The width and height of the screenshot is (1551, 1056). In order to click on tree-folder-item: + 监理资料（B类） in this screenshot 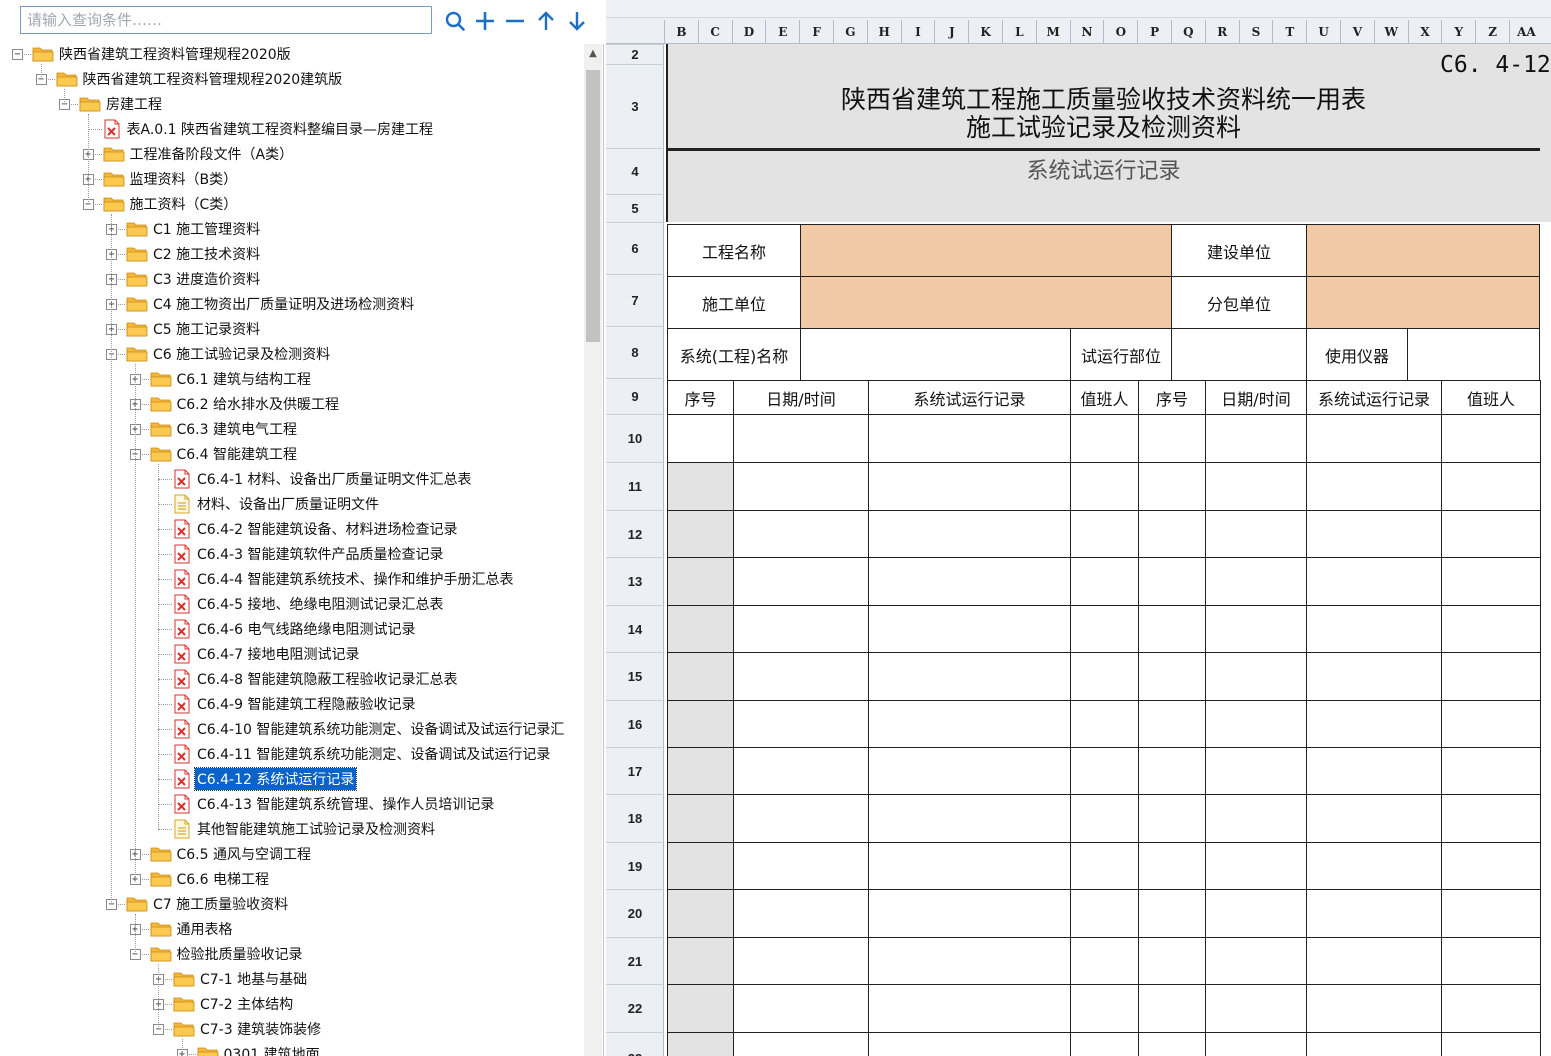, I will do `click(161, 179)`.